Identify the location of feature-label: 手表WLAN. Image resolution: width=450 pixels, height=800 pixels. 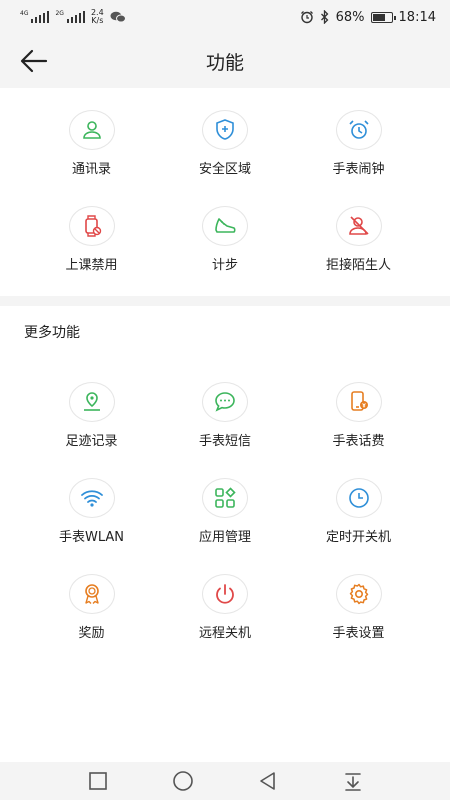
(91, 537).